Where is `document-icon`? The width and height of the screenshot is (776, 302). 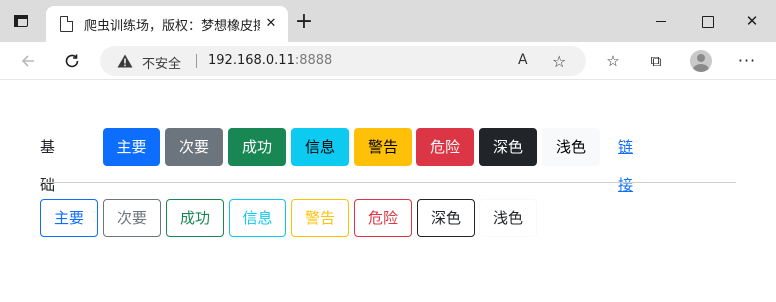 document-icon is located at coordinates (67, 23).